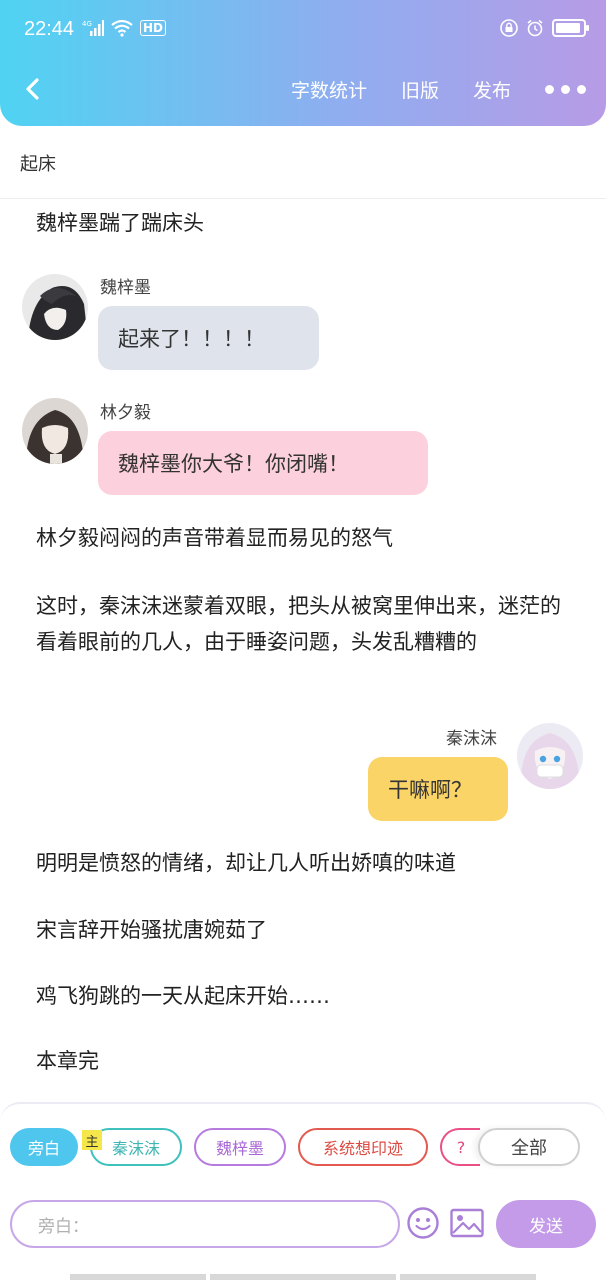 The width and height of the screenshot is (606, 1280). What do you see at coordinates (420, 89) in the screenshot?
I see `old-version-button: 旧版` at bounding box center [420, 89].